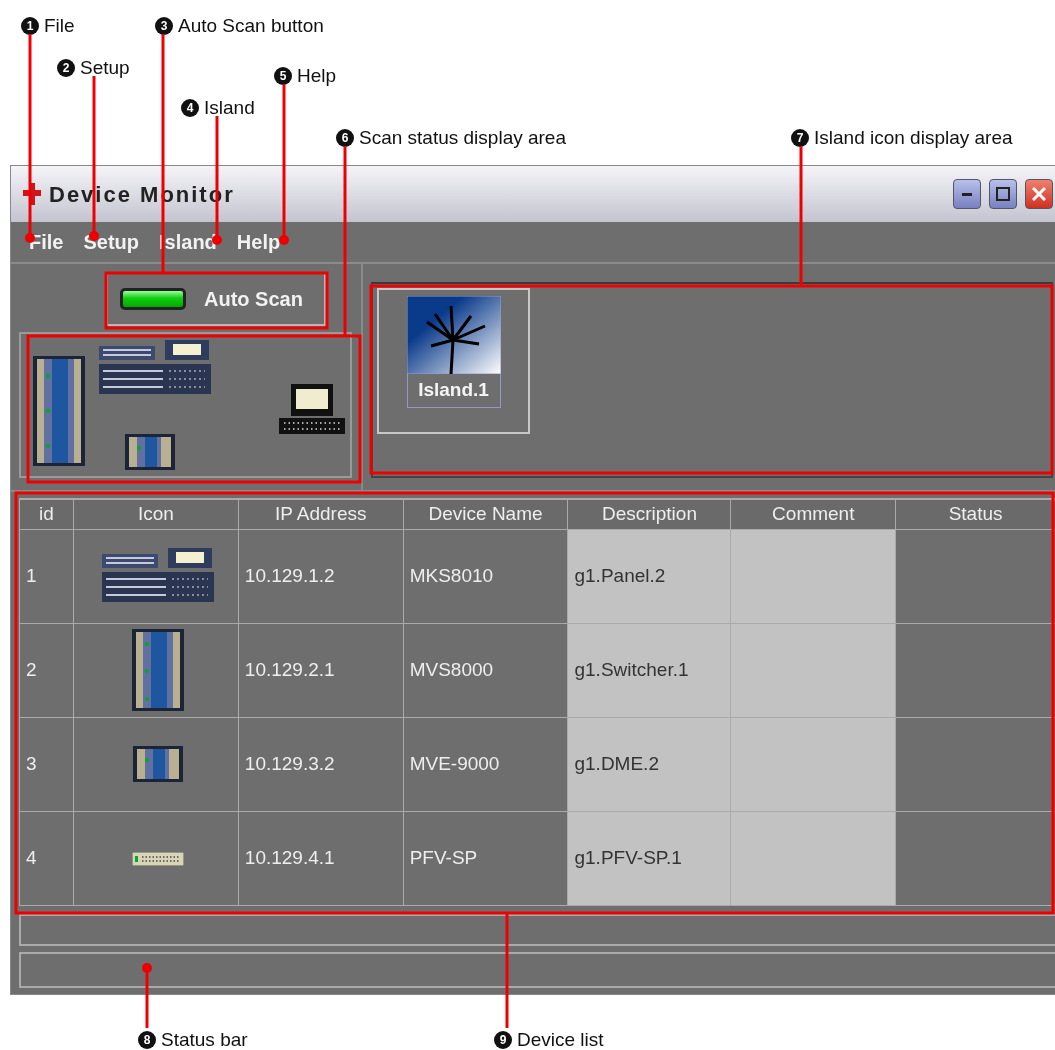 Image resolution: width=1055 pixels, height=1050 pixels. Describe the element at coordinates (32, 194) in the screenshot. I see `app-icon` at that location.